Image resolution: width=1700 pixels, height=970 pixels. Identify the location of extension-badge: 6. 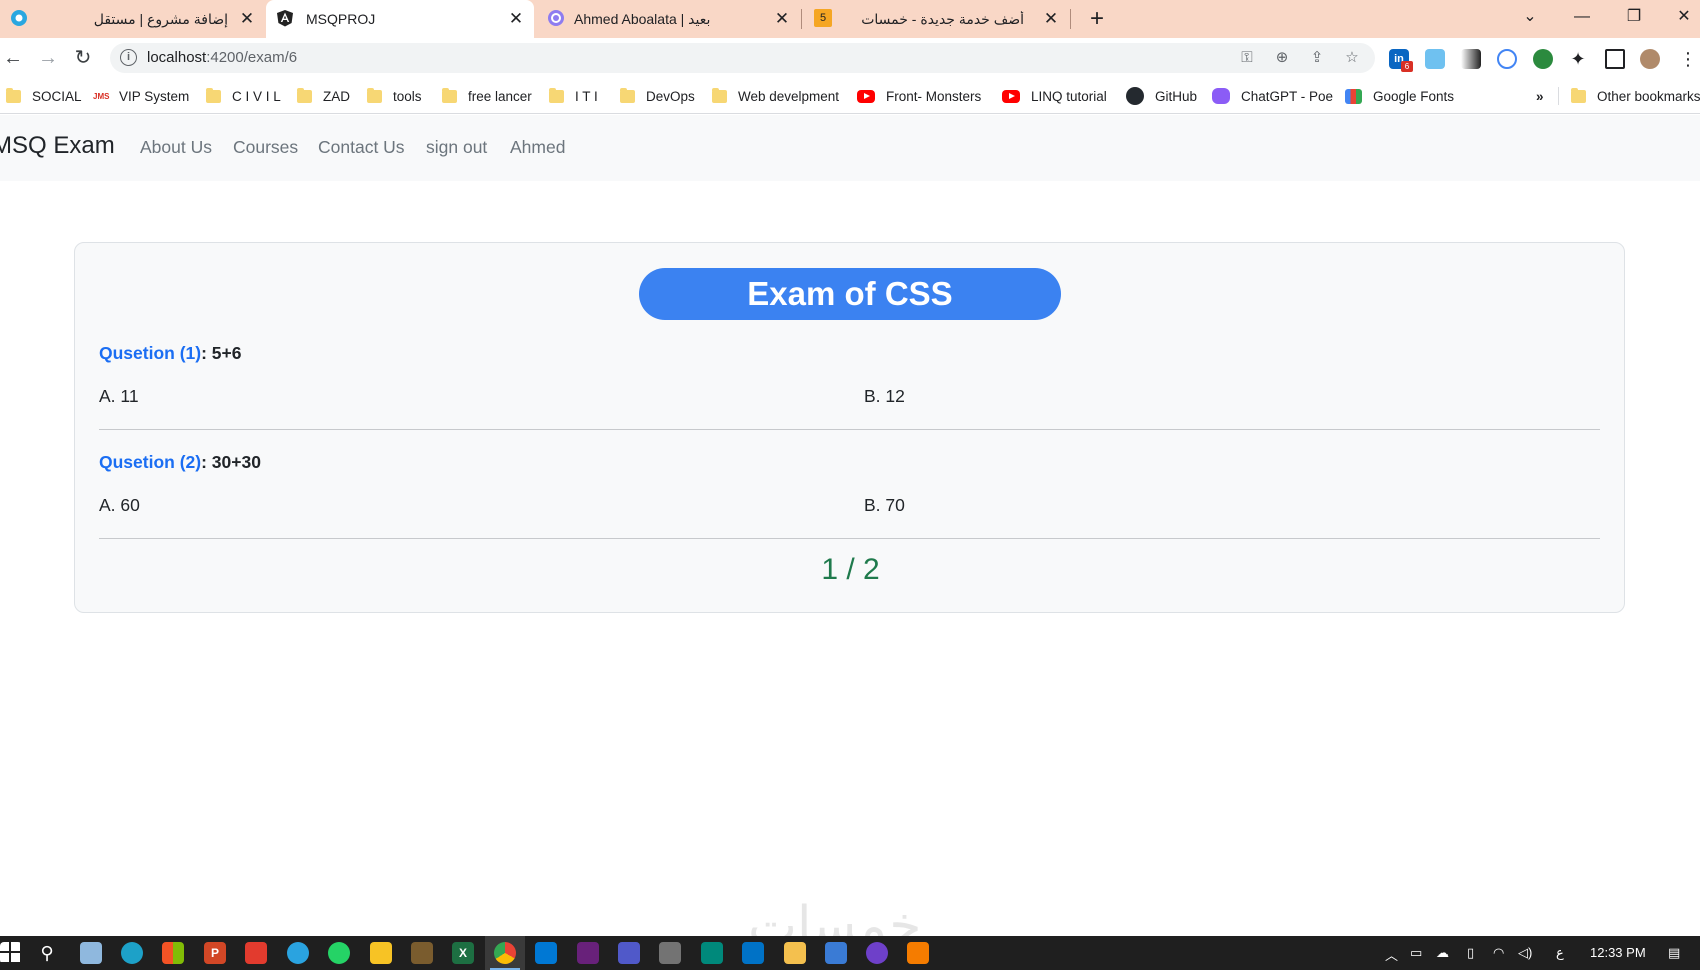
(1407, 66).